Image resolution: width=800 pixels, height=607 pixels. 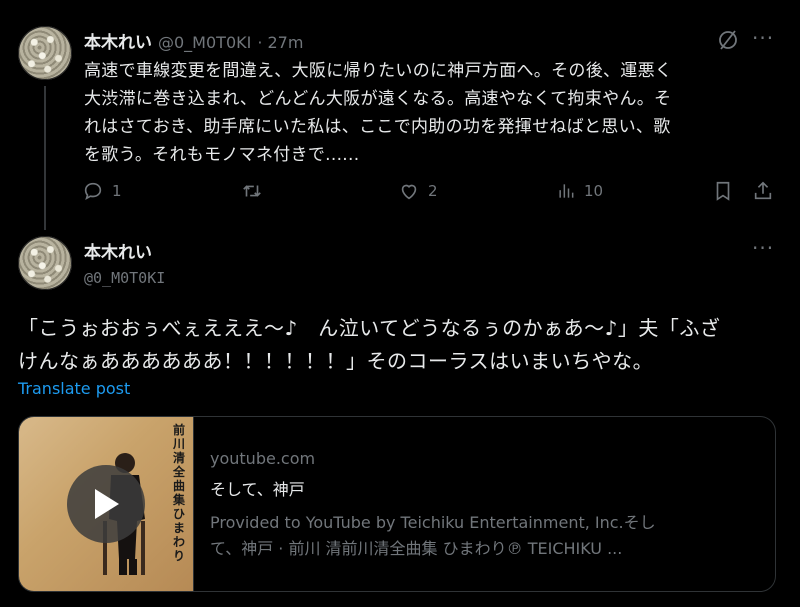 I want to click on grok-icon, so click(x=728, y=40).